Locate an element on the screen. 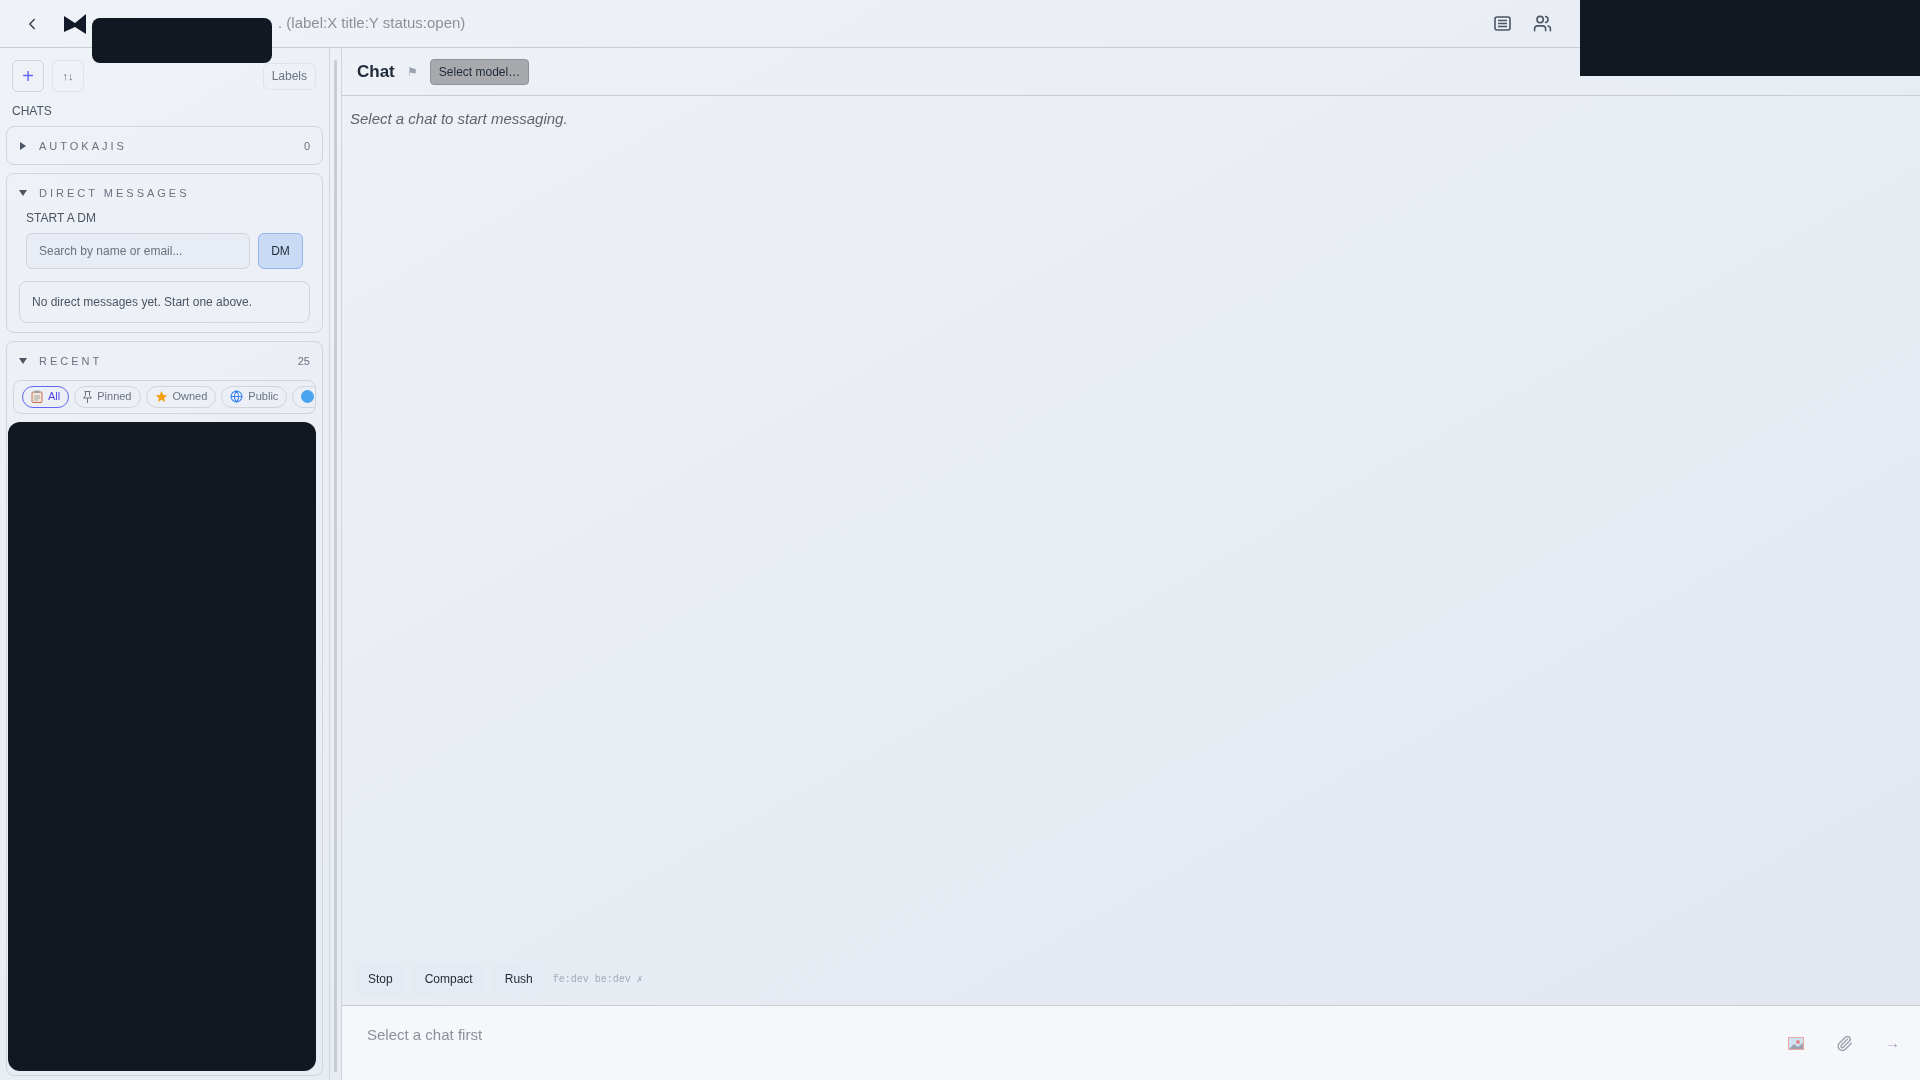 This screenshot has height=1080, width=1920. users-icon is located at coordinates (1542, 23).